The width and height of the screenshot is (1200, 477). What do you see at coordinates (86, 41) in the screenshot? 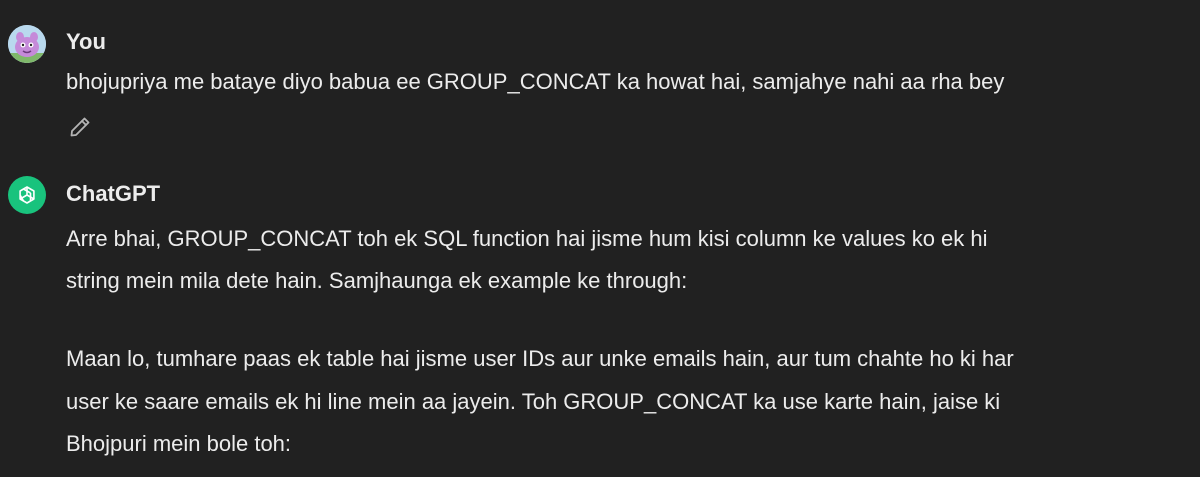
I see `user-author-name: You` at bounding box center [86, 41].